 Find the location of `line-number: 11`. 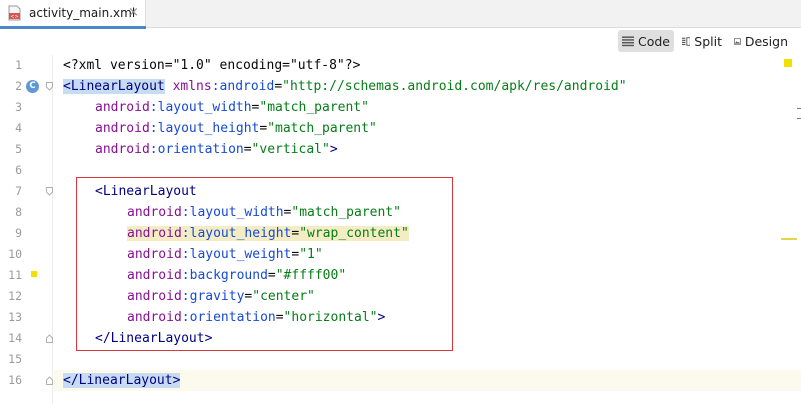

line-number: 11 is located at coordinates (15, 275).